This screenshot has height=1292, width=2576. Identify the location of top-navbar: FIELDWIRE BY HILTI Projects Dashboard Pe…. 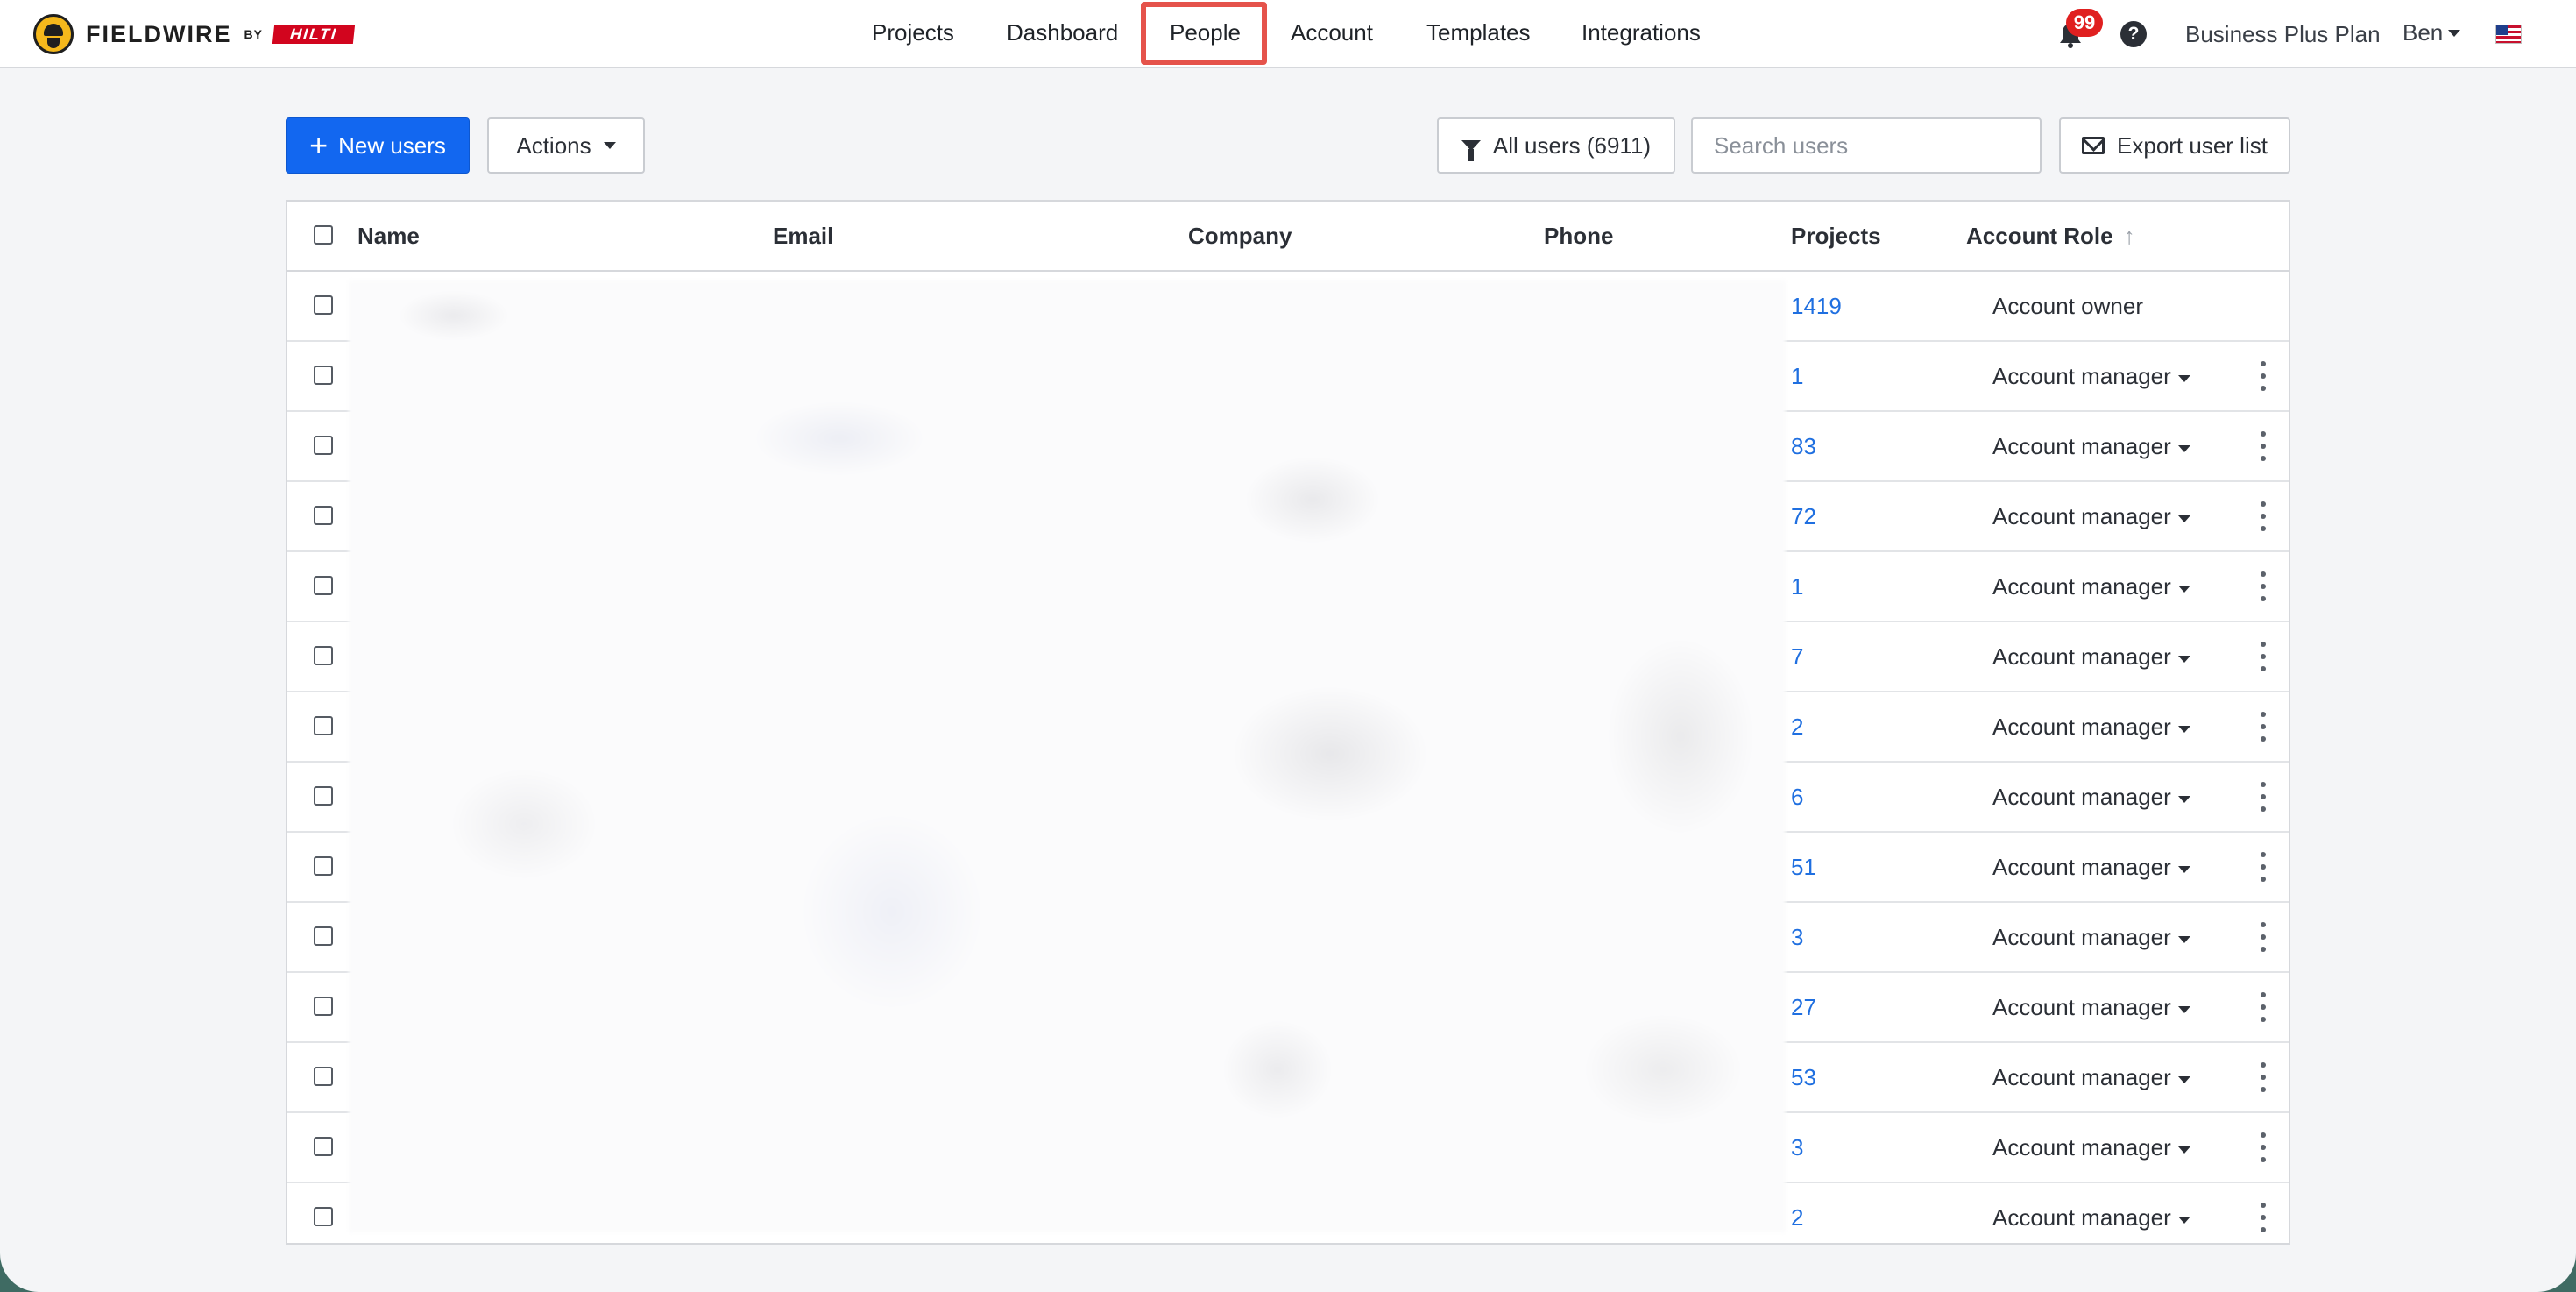
(1288, 34).